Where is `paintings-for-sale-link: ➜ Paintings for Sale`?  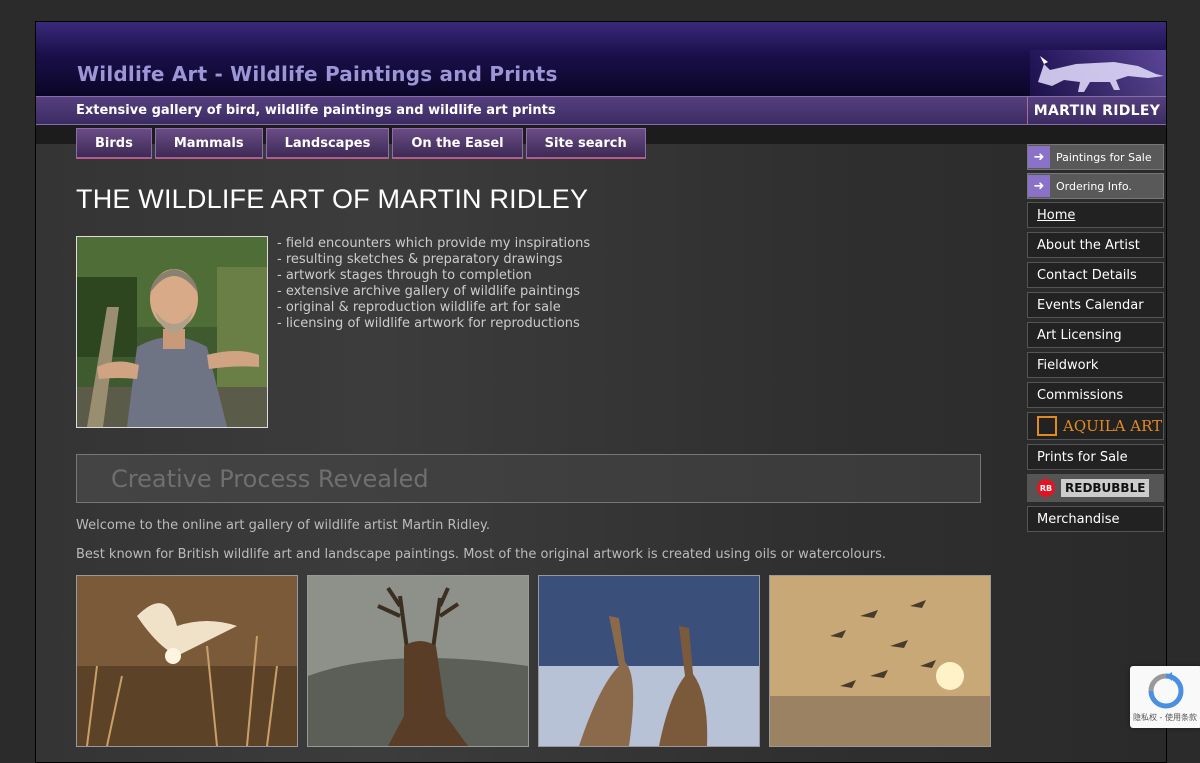
paintings-for-sale-link: ➜ Paintings for Sale is located at coordinates (1095, 157).